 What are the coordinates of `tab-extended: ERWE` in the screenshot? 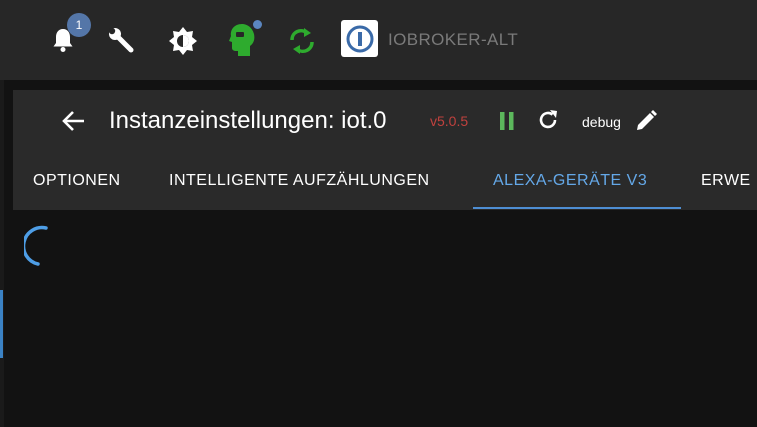 It's located at (726, 181).